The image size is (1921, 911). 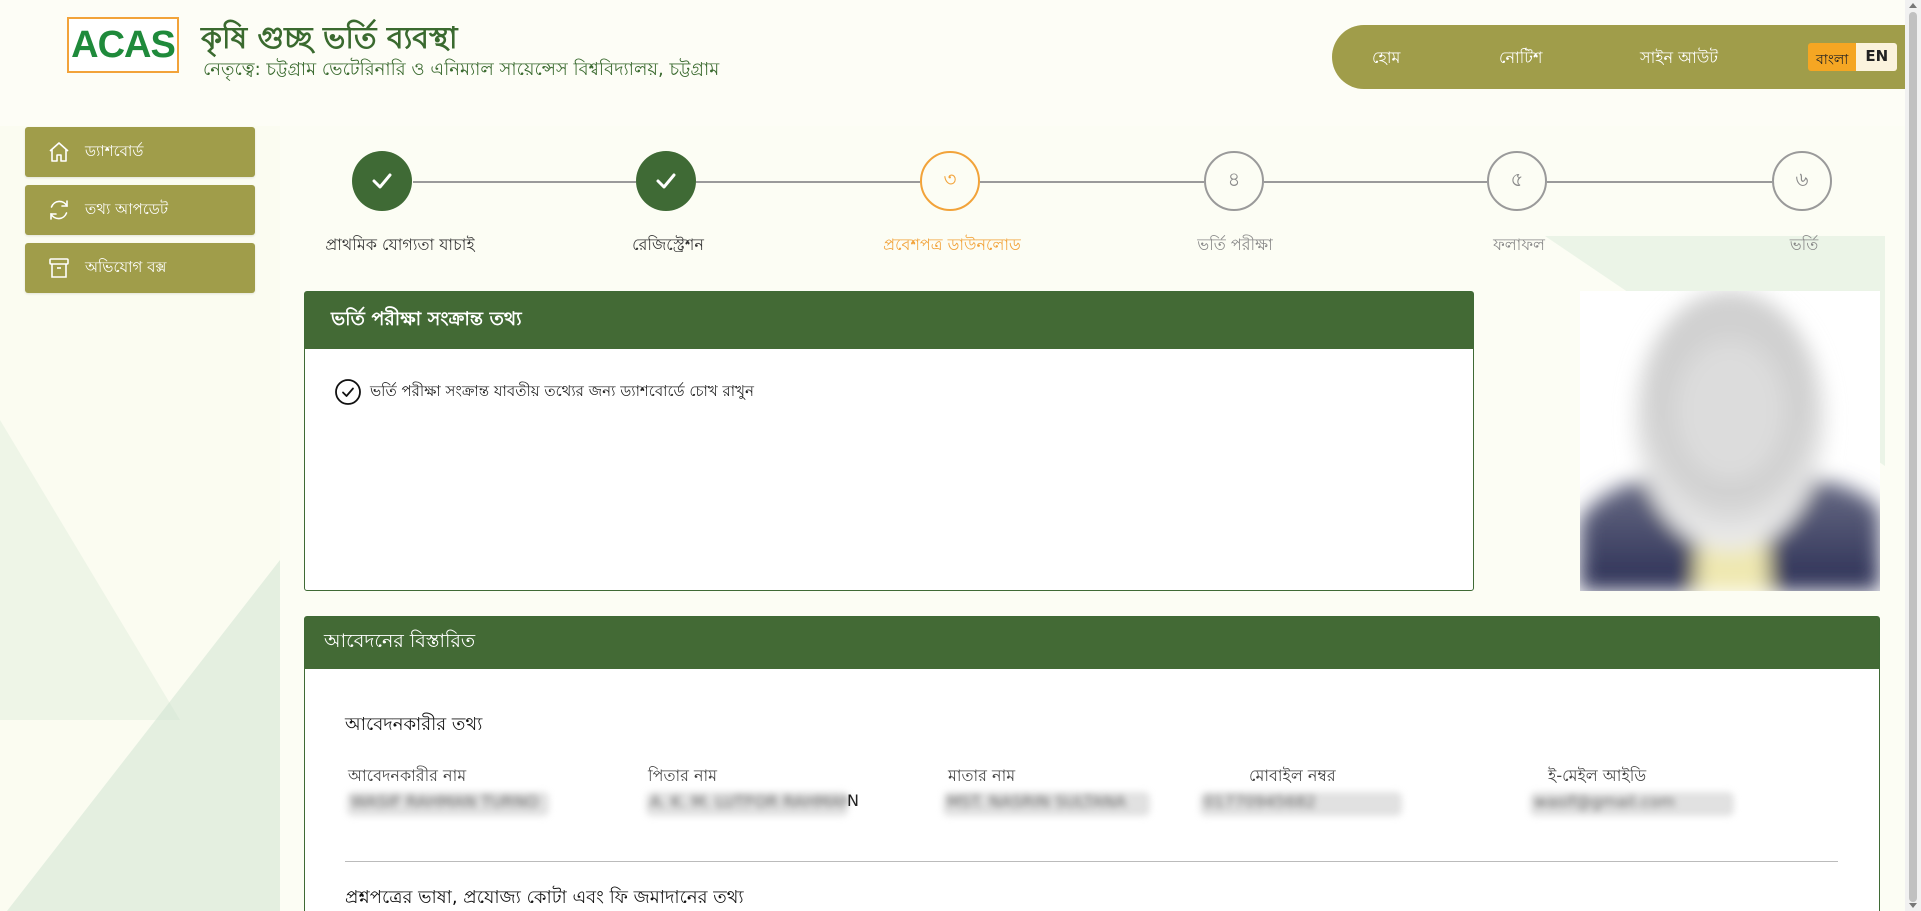 I want to click on step-3-label: প্রবেশপত্র ডাউনলোড, so click(x=952, y=244).